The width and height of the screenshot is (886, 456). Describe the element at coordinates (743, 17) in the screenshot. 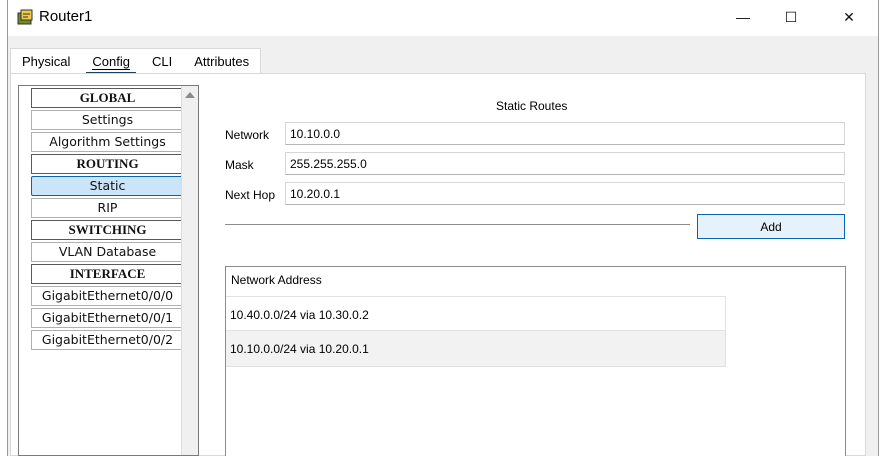

I see `minimize-button: —` at that location.